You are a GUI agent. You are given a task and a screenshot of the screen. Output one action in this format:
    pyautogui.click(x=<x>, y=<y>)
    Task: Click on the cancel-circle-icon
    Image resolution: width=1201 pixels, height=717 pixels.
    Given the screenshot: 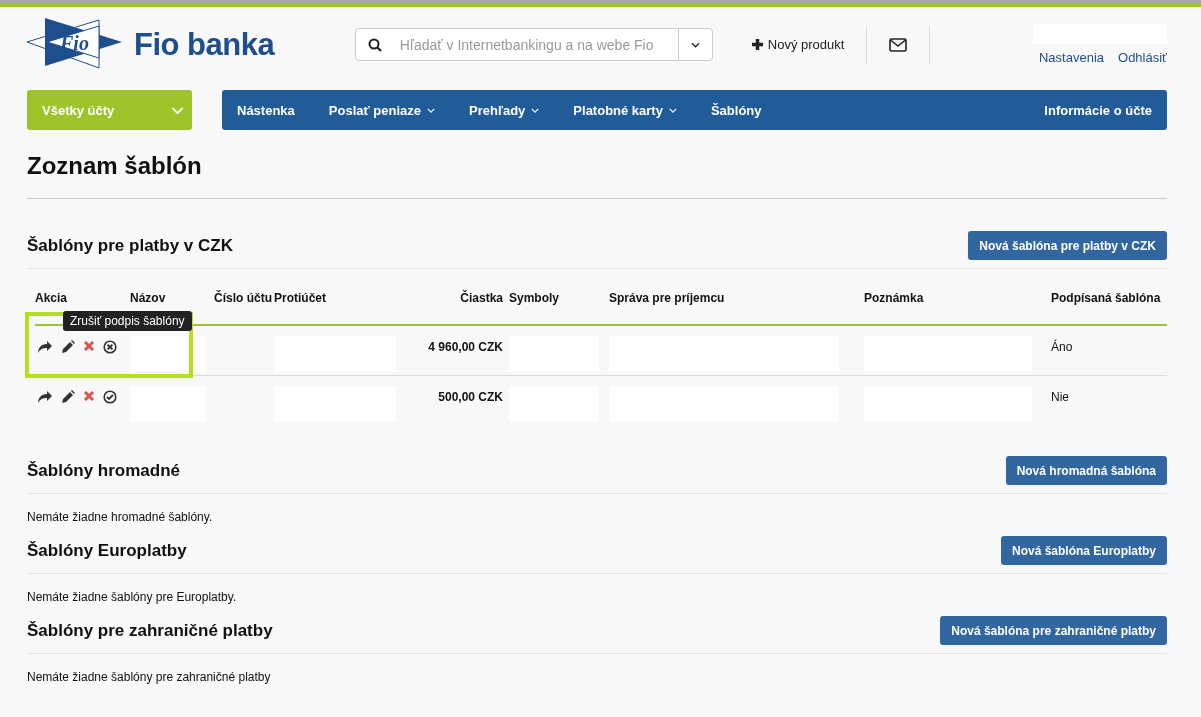 What is the action you would take?
    pyautogui.click(x=110, y=347)
    